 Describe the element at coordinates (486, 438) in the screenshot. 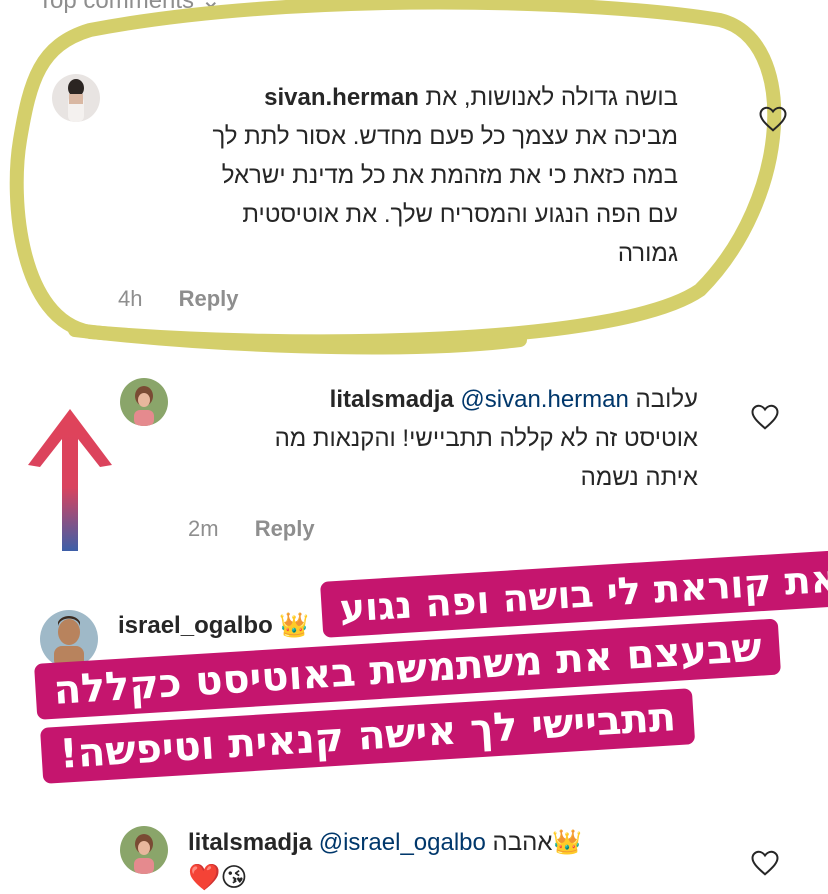

I see `comment-line-2: אוטיסט זה לא קללה תתביישי! והקנאות מה` at that location.